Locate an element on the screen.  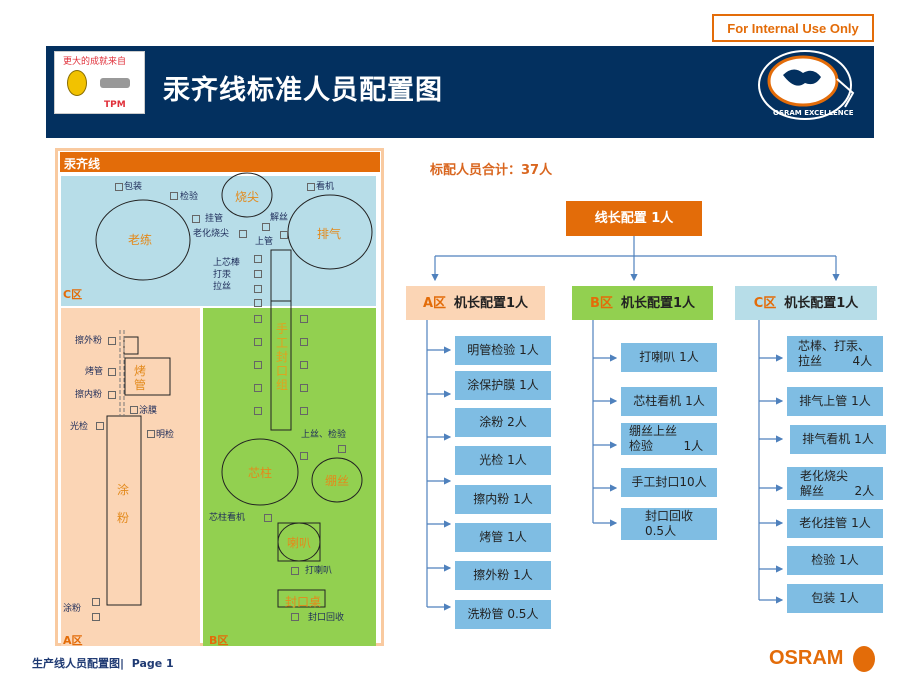
footer: 生产线人员配置图| Page 1 is located at coordinates (103, 663).